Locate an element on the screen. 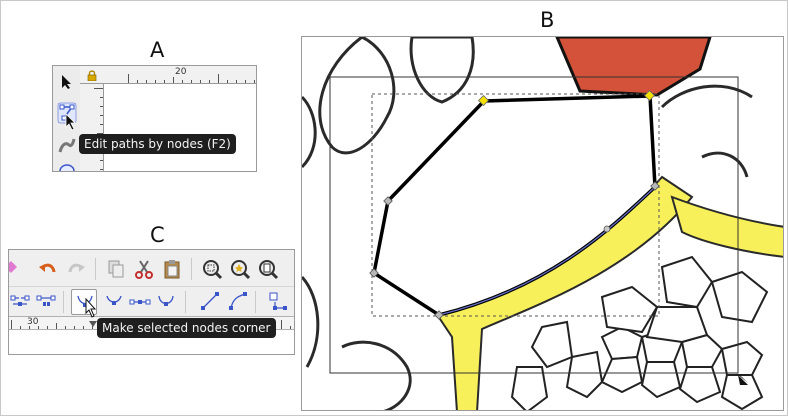 The image size is (788, 416). symmetric-node-icon is located at coordinates (140, 301).